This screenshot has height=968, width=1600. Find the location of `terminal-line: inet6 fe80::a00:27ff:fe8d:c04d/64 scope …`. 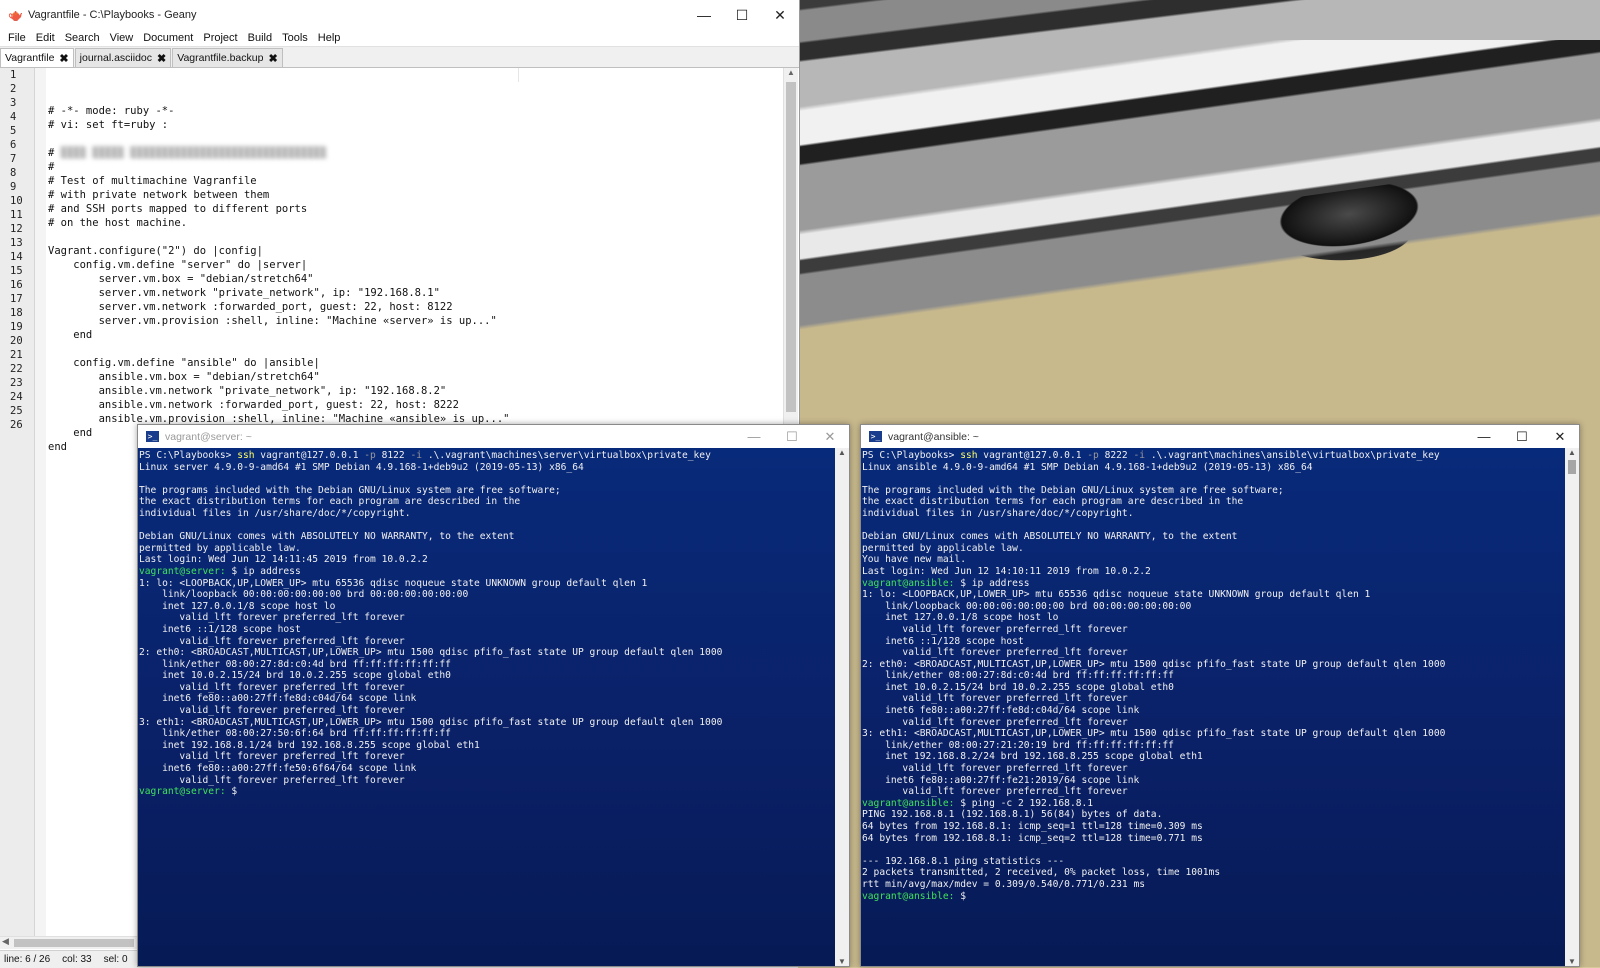

terminal-line: inet6 fe80::a00:27ff:fe8d:c04d/64 scope … is located at coordinates (1001, 711).